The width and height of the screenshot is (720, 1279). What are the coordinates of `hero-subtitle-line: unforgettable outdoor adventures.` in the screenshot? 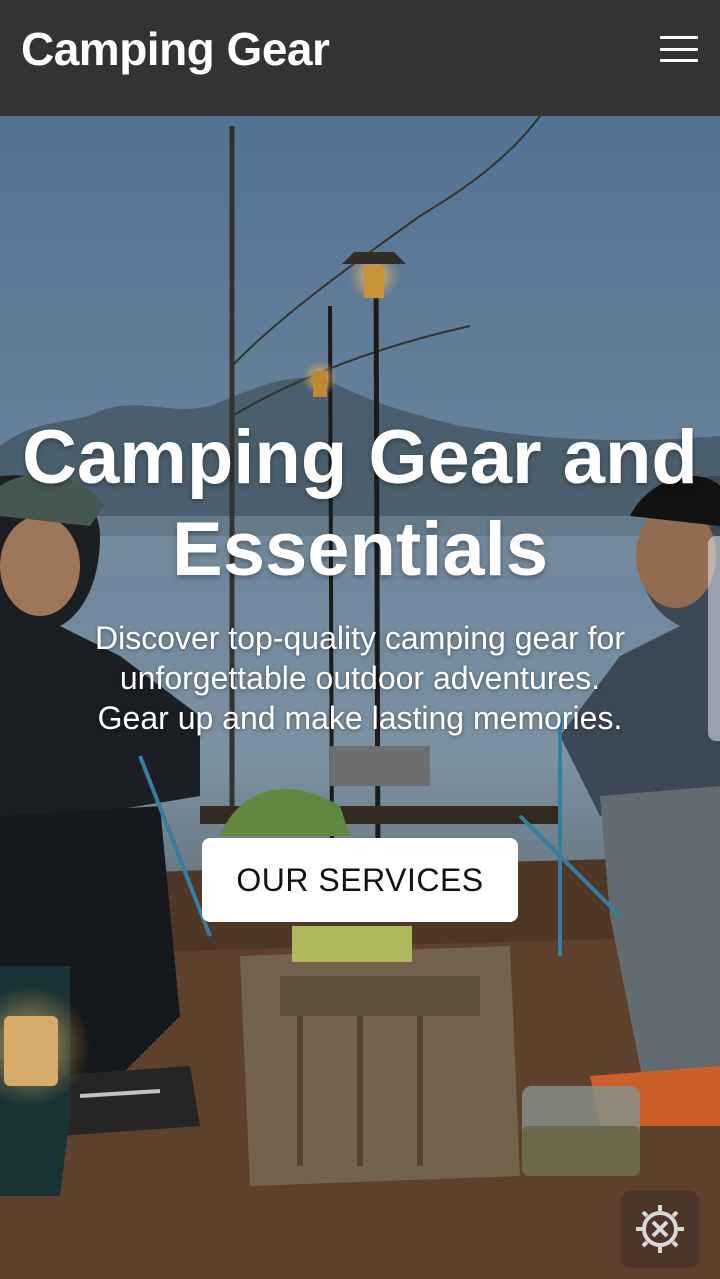 It's located at (360, 678).